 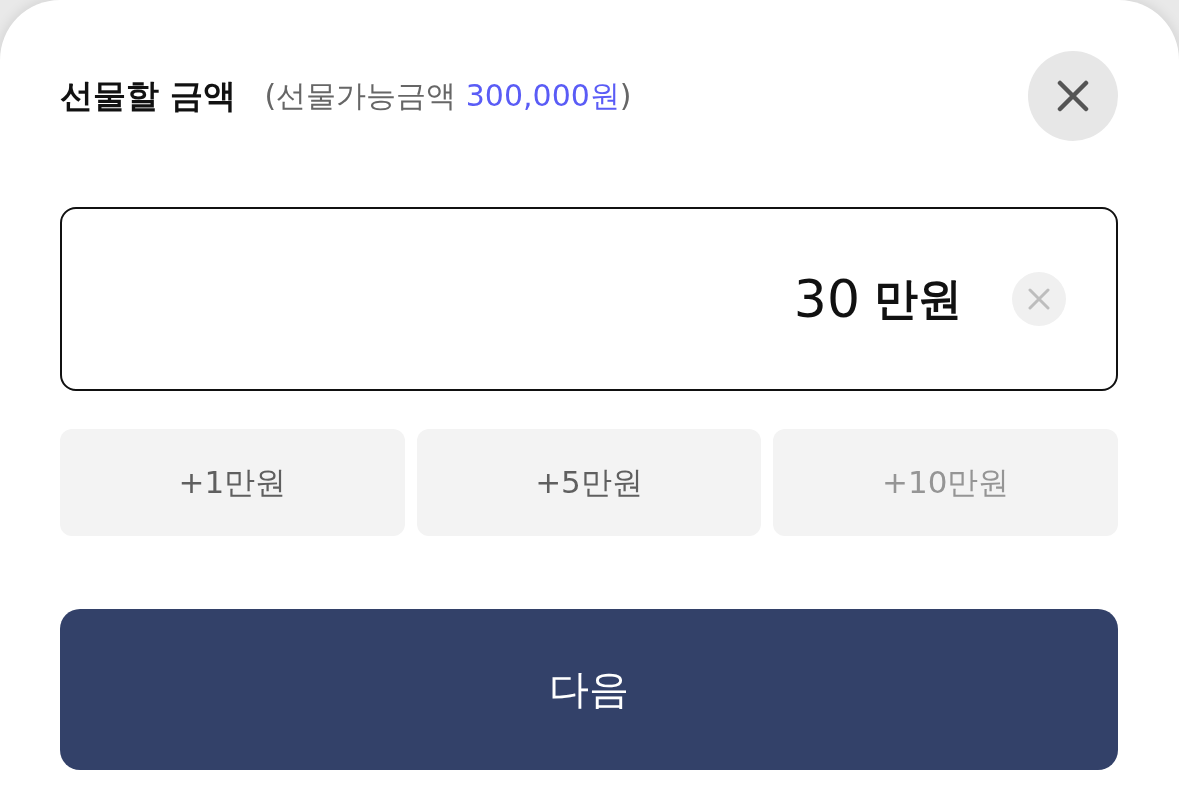 I want to click on unit-label: 만원, so click(x=918, y=298).